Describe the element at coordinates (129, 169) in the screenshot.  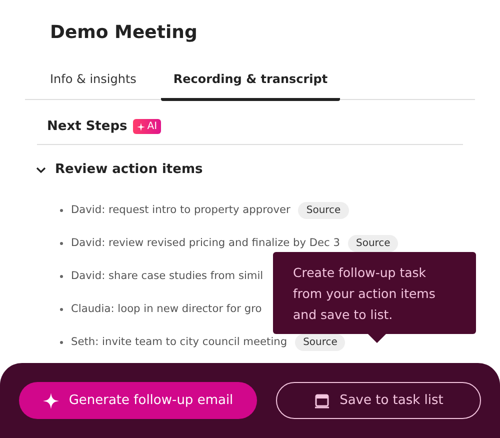
I see `group-title: Review action items` at that location.